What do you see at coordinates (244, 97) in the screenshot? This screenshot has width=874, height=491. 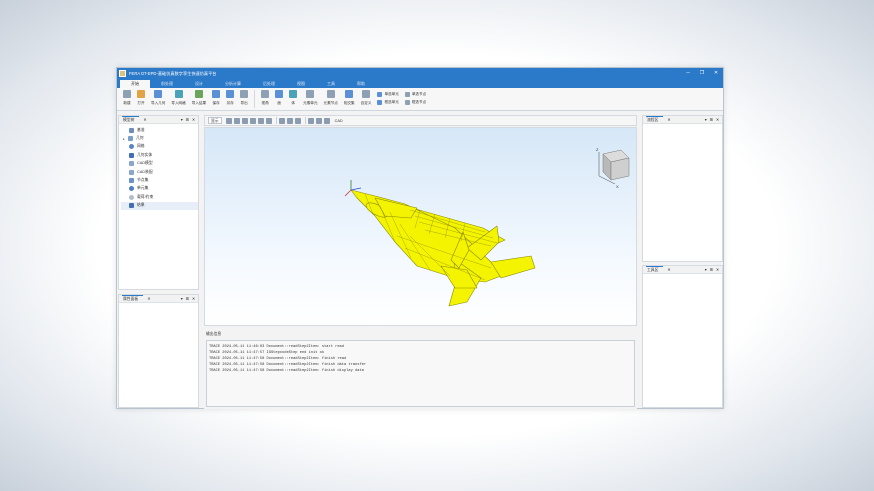 I see `export-button: 导出` at bounding box center [244, 97].